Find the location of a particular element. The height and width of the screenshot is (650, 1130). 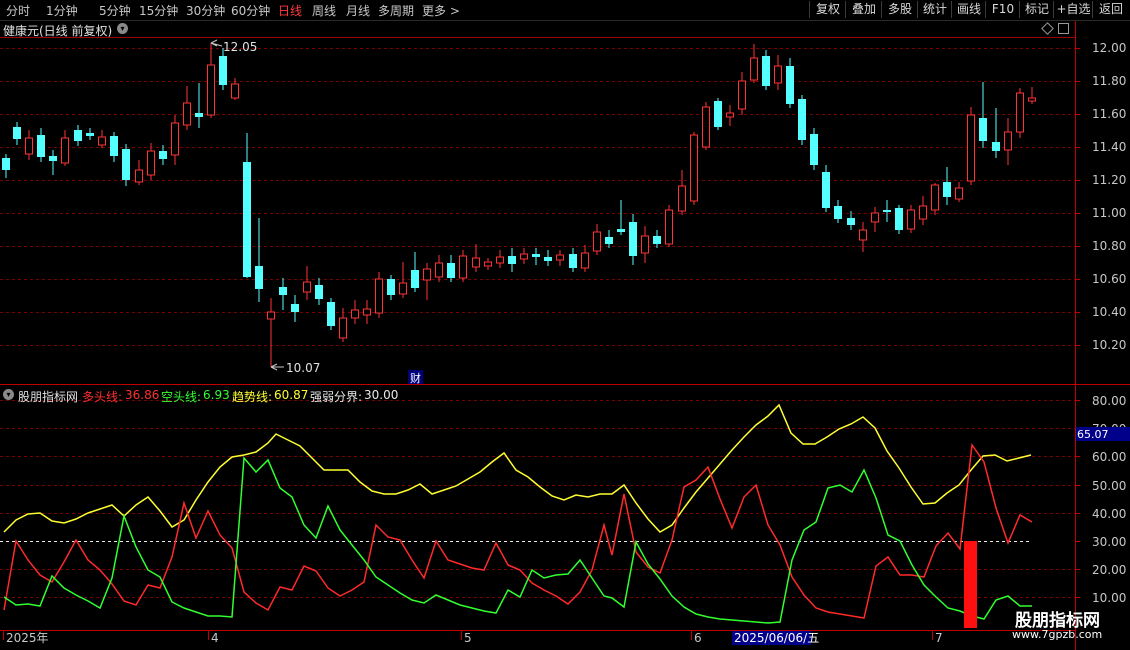

date-label: 5 is located at coordinates (468, 638).